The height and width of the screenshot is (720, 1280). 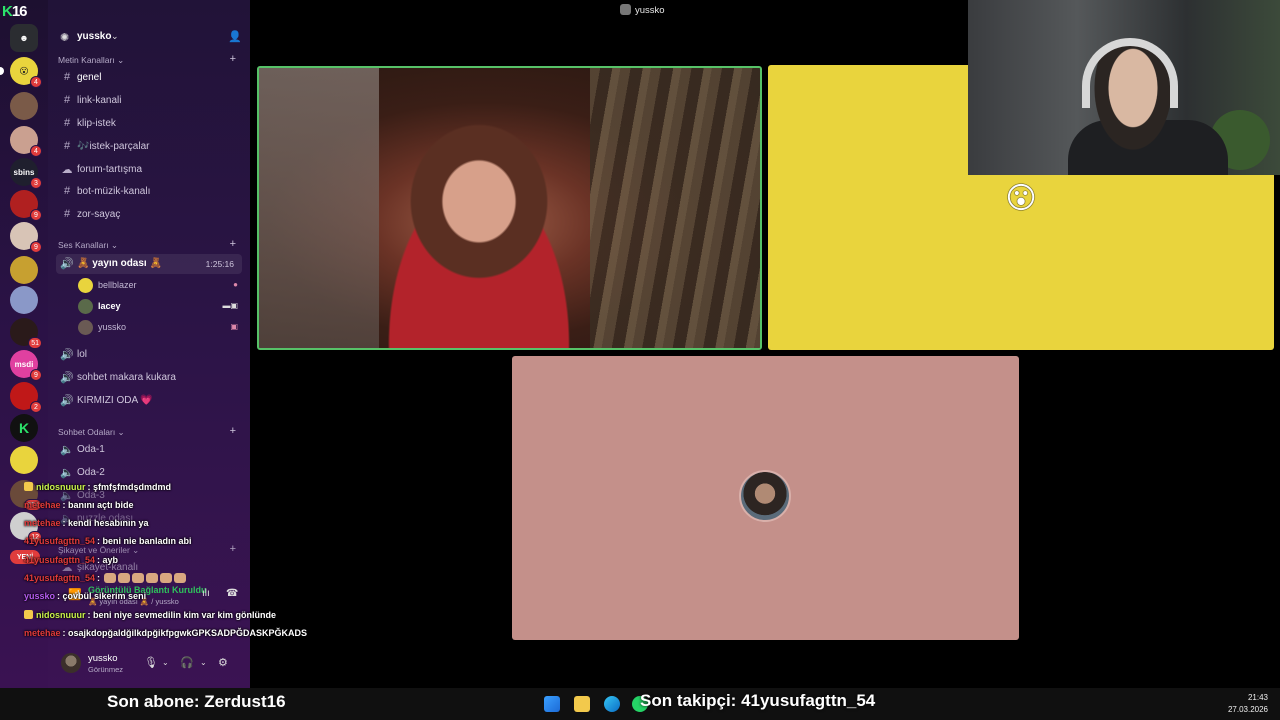 What do you see at coordinates (1248, 709) in the screenshot?
I see `clock-date: 27.03.2026` at bounding box center [1248, 709].